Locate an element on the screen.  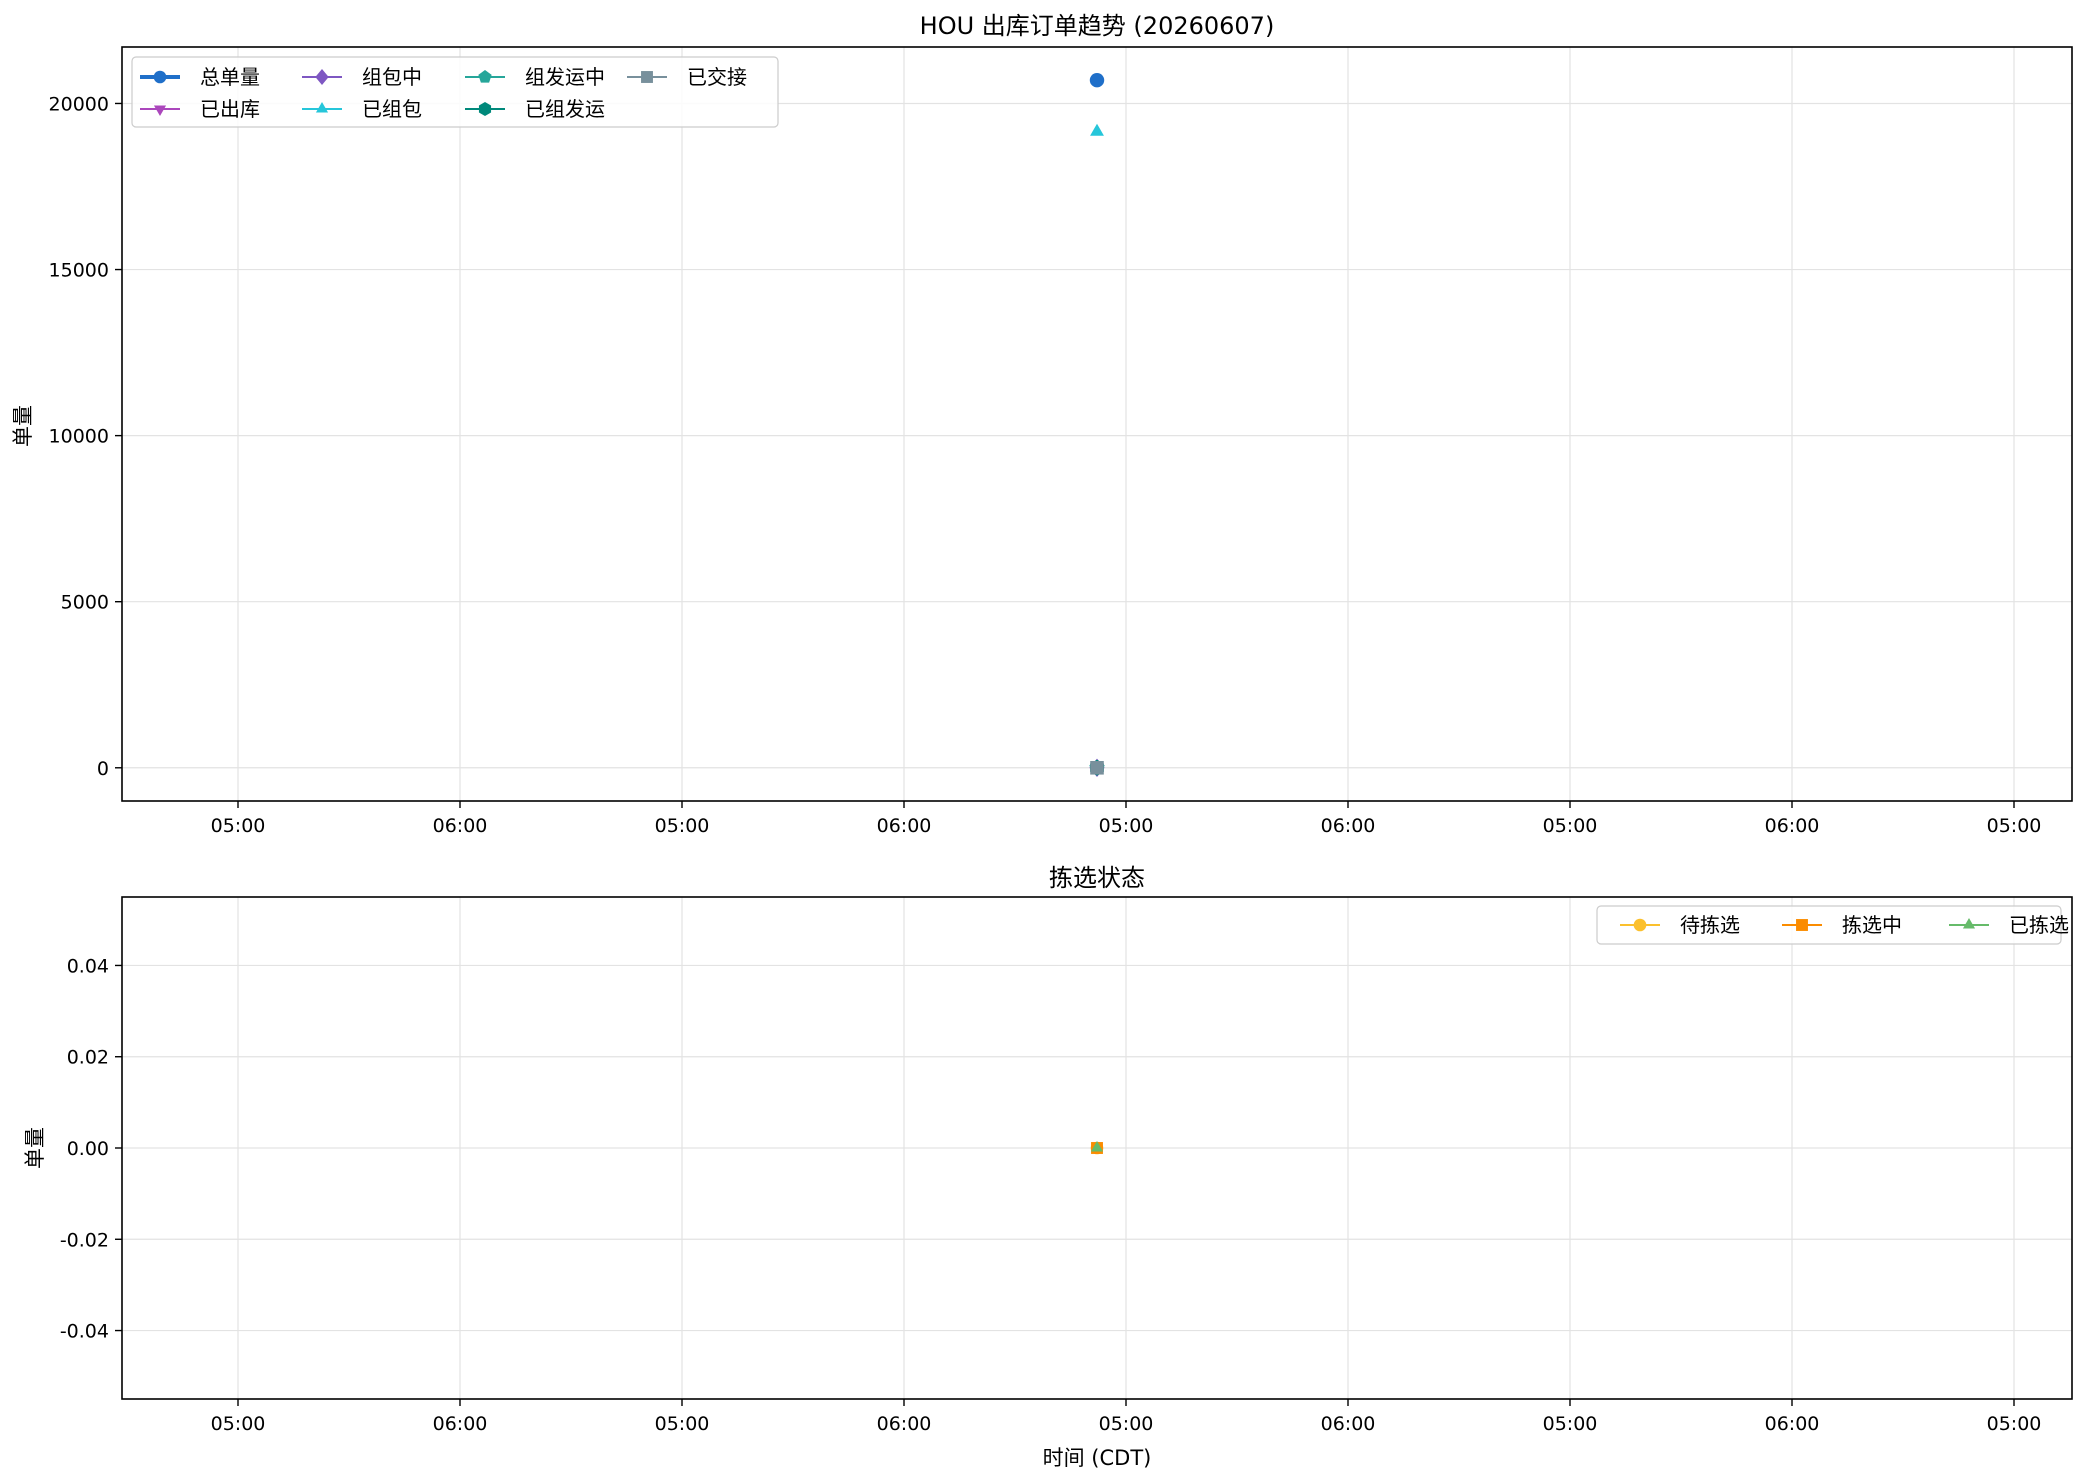
panel-picking-legend: 待拣选 拣选中 已拣选 is located at coordinates (1832, 925).